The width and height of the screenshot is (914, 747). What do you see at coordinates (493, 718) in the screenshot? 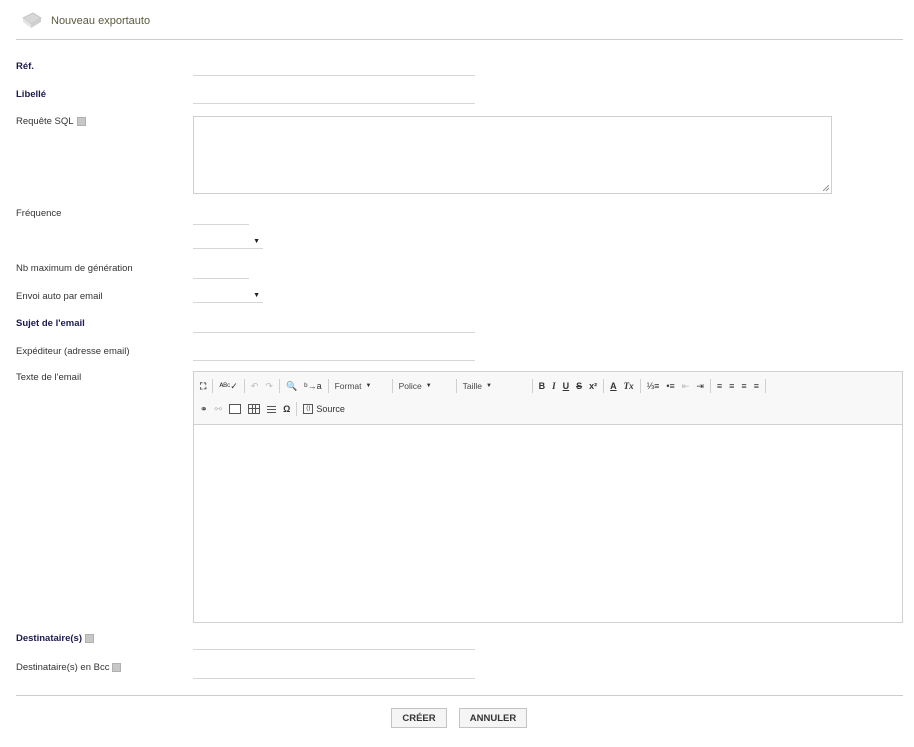
I see `cancel-button: ANNULER` at bounding box center [493, 718].